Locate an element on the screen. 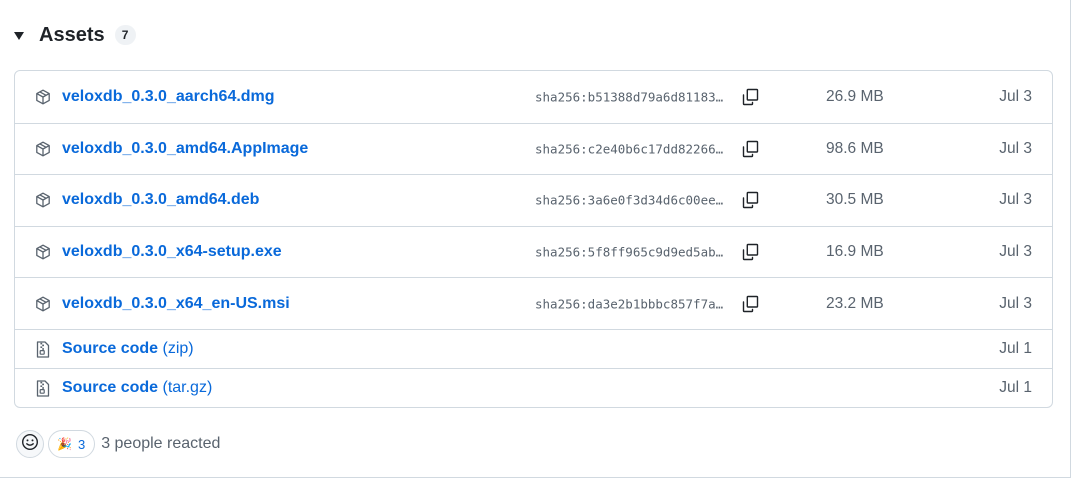  tada-reaction-button: 🎉 3 is located at coordinates (72, 444).